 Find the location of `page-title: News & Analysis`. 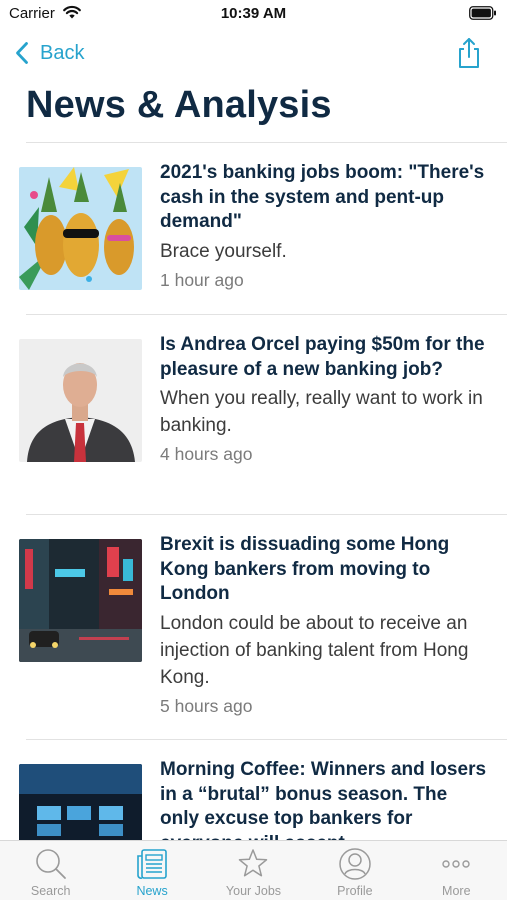

page-title: News & Analysis is located at coordinates (179, 105).